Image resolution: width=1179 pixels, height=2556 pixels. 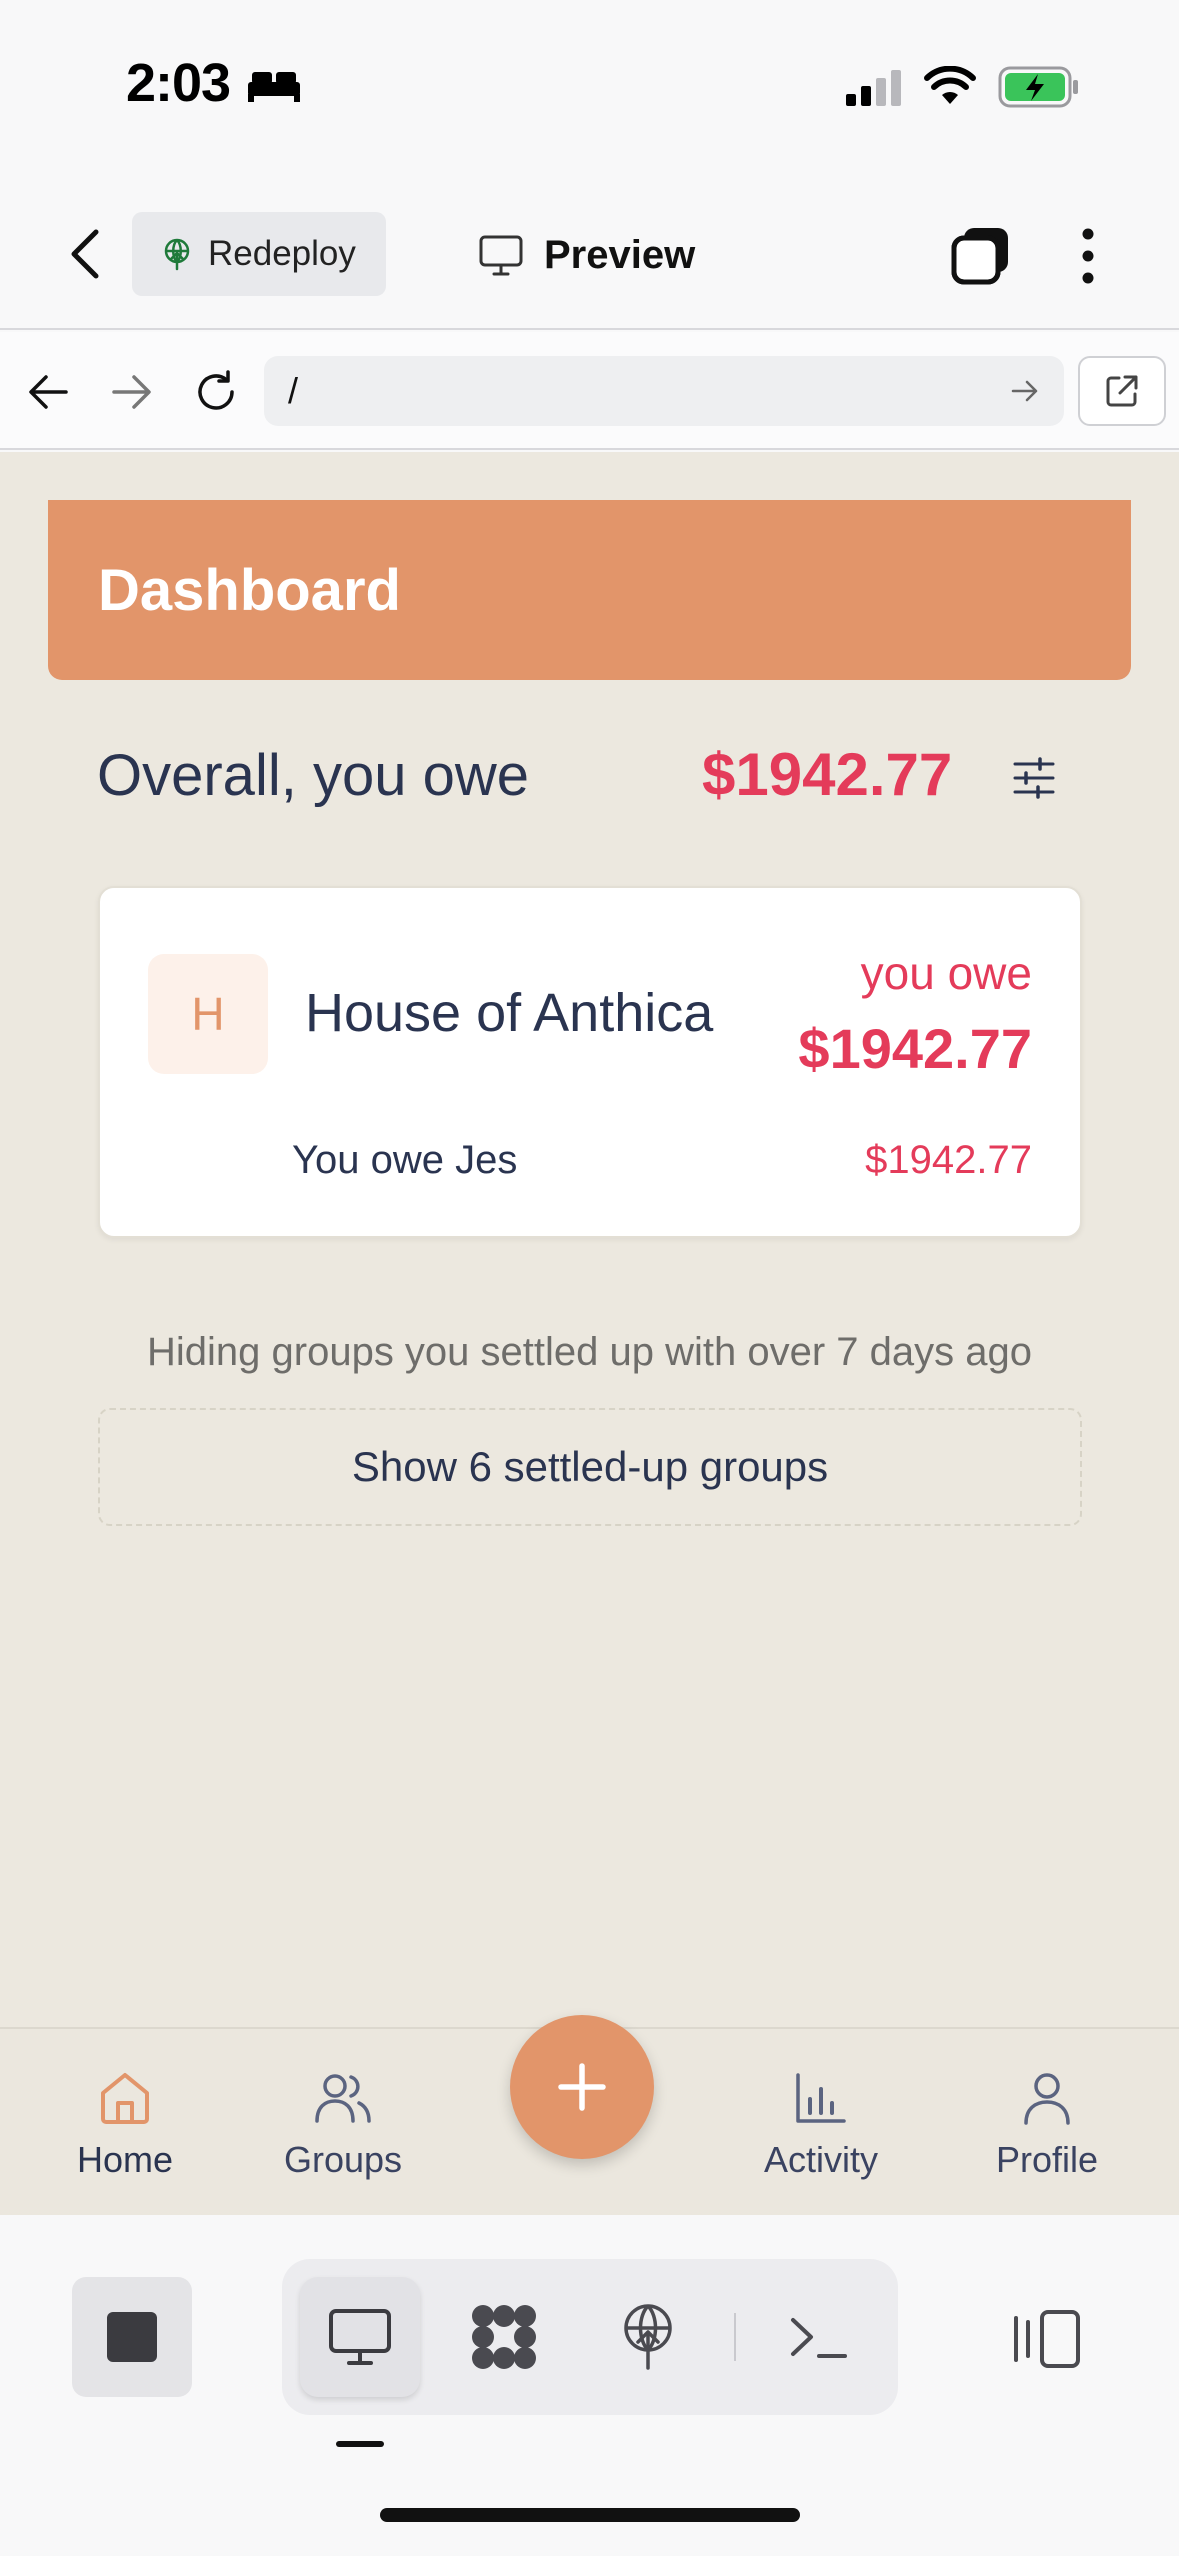 I want to click on tool-deploy-button, so click(x=648, y=2337).